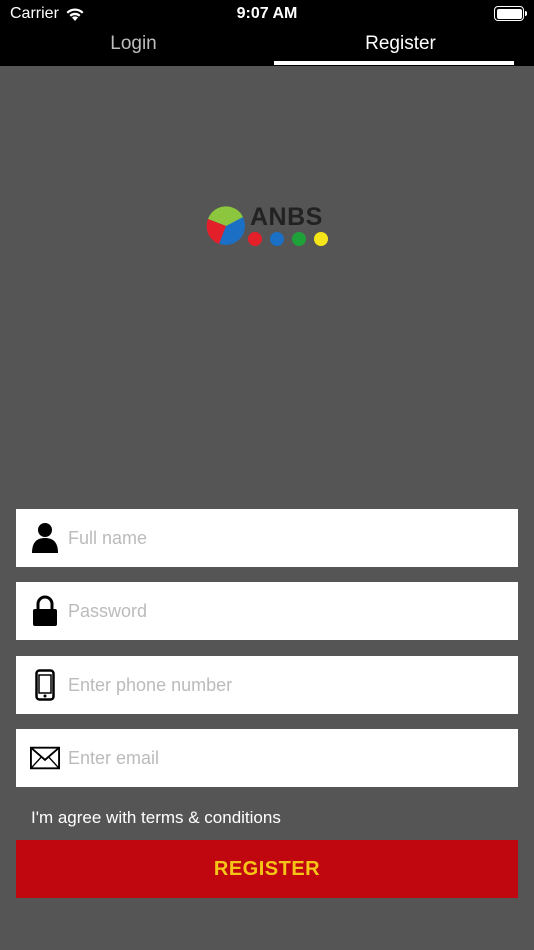  I want to click on email-input, so click(288, 758).